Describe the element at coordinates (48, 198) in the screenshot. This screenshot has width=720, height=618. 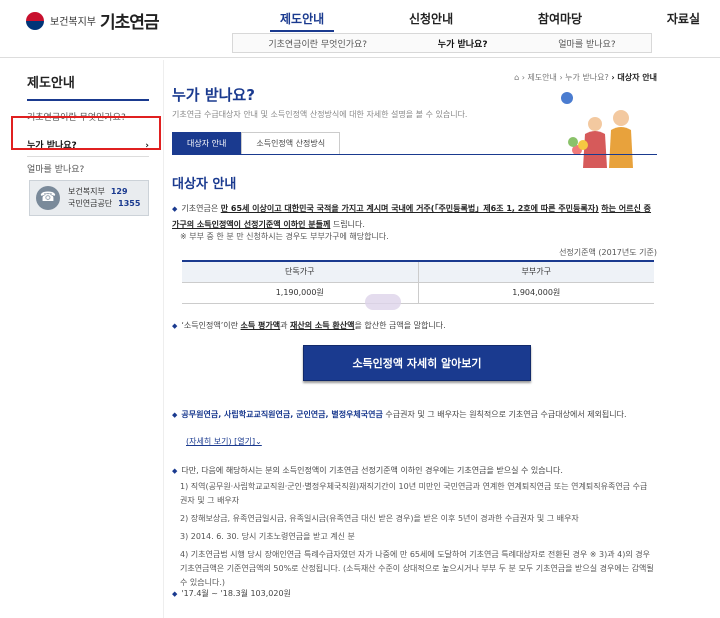
I see `phone-icon: ☎` at that location.